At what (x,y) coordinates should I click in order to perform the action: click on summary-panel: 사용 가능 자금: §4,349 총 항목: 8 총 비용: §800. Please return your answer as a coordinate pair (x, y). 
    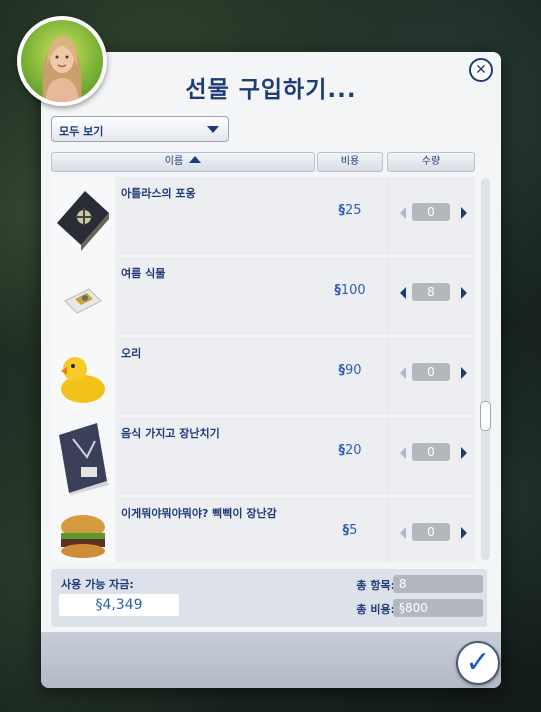
    Looking at the image, I should click on (269, 598).